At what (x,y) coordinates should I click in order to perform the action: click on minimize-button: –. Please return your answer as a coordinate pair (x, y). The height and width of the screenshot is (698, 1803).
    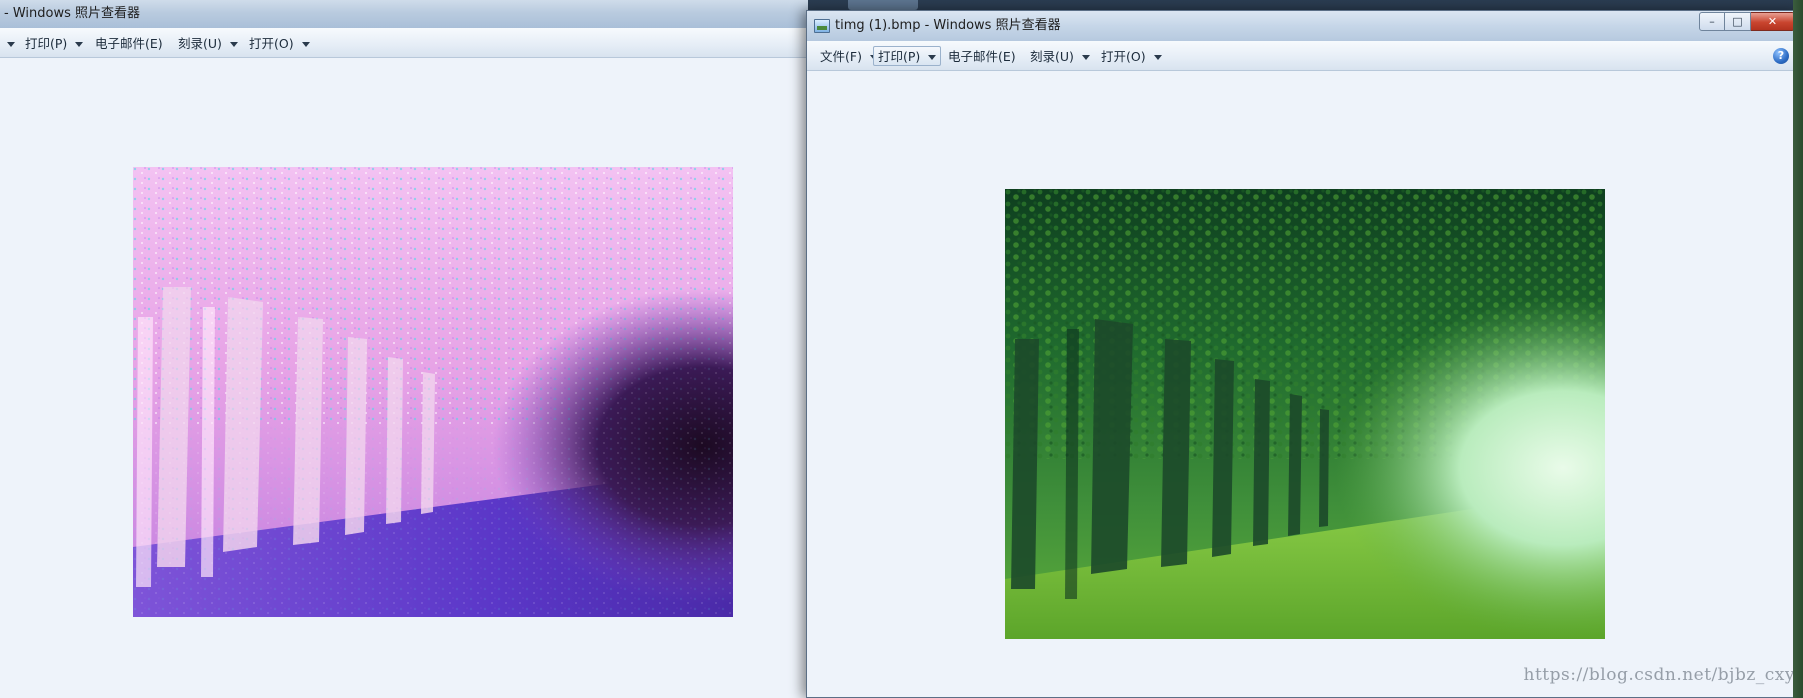
    Looking at the image, I should click on (1712, 21).